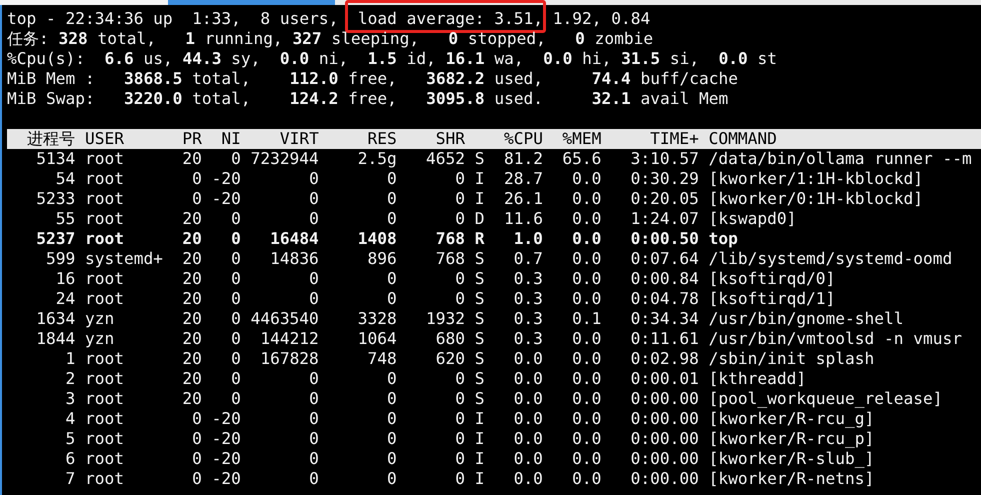  I want to click on table-cell: 14836, so click(294, 258).